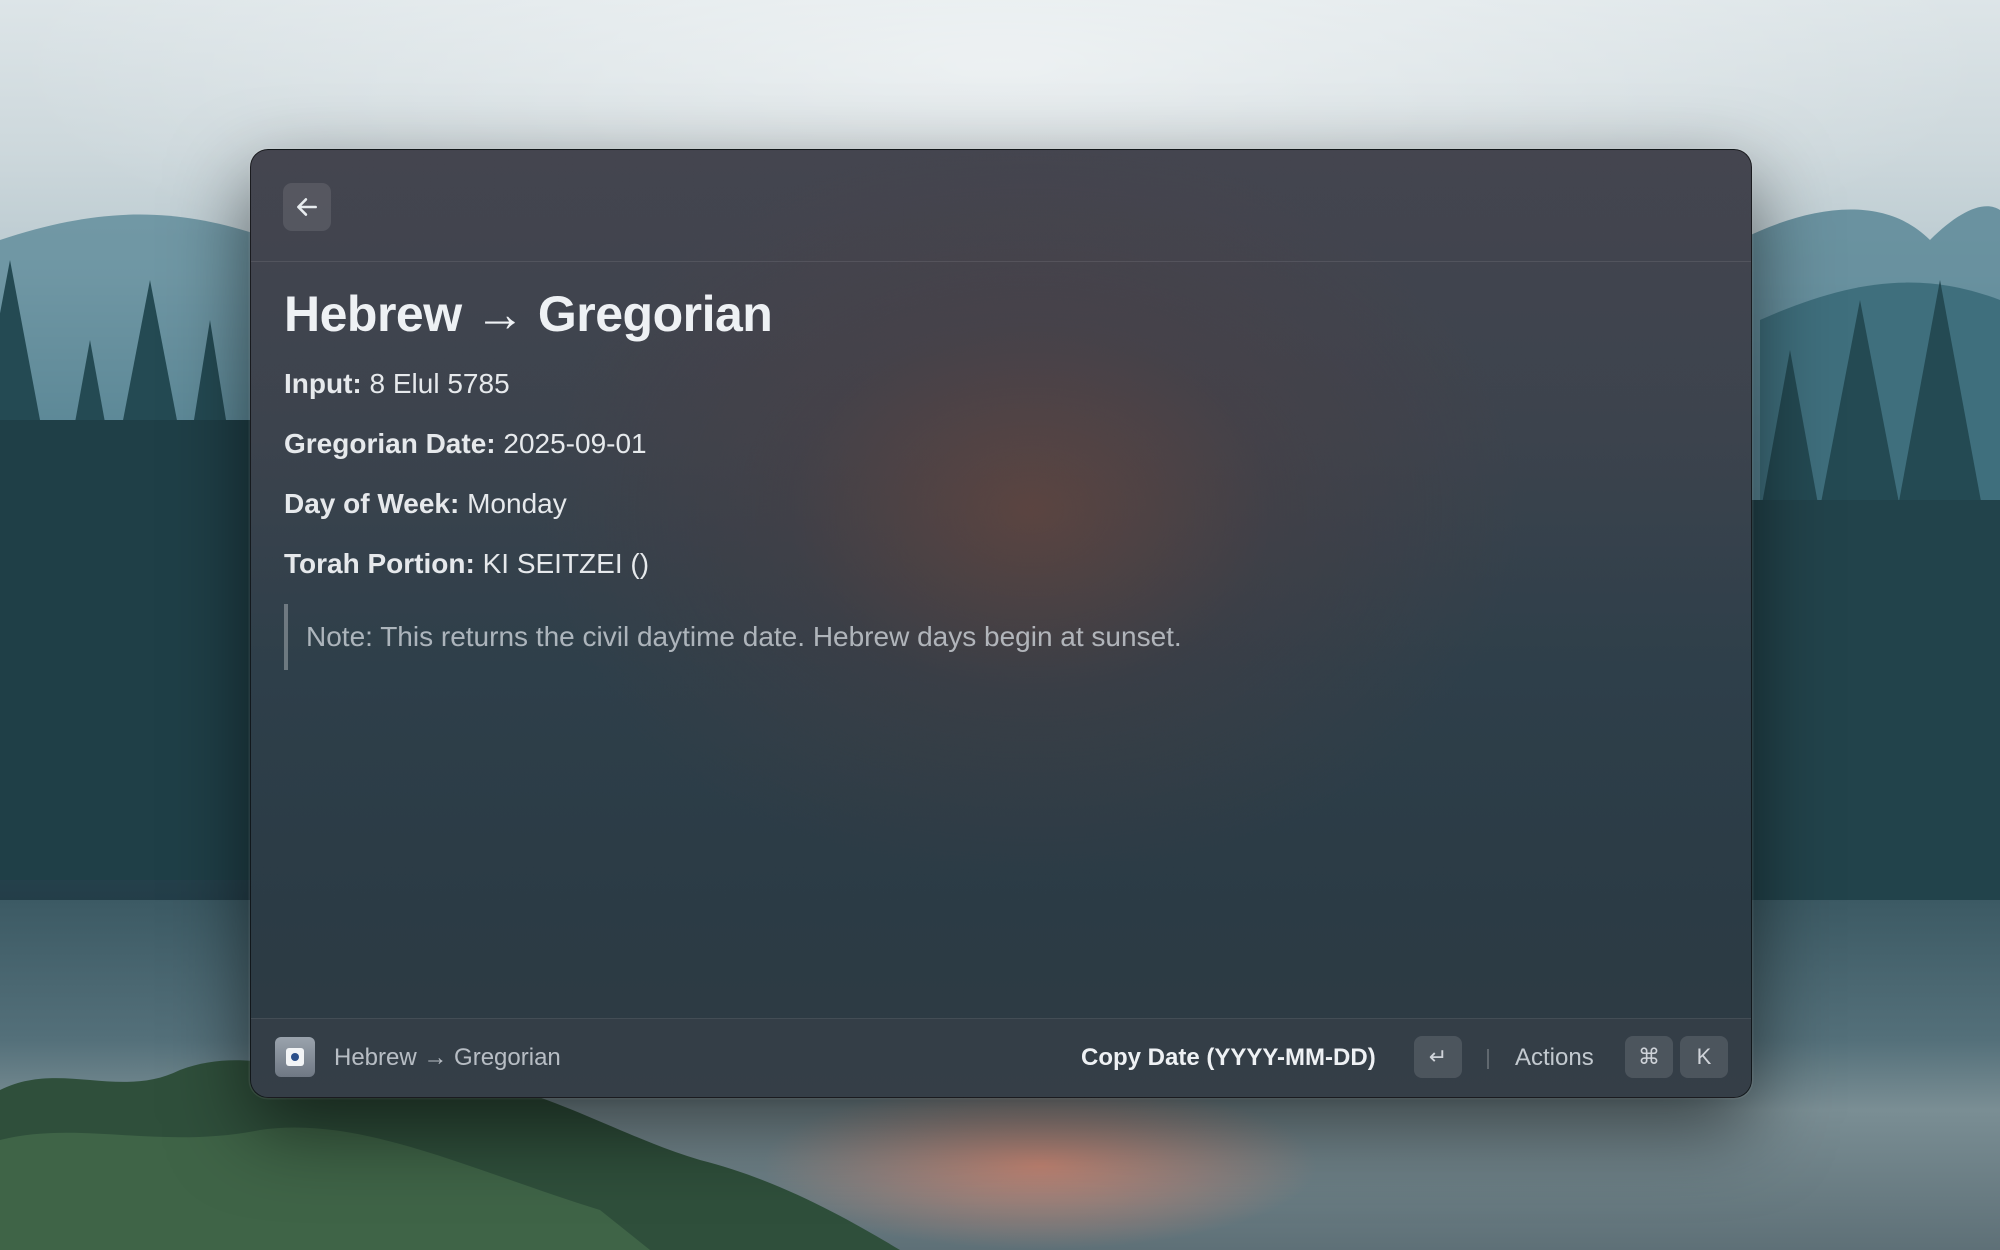 The height and width of the screenshot is (1250, 2000). What do you see at coordinates (997, 444) in the screenshot?
I see `gregorian-date-row: Gregorian Date: 2025-09-01` at bounding box center [997, 444].